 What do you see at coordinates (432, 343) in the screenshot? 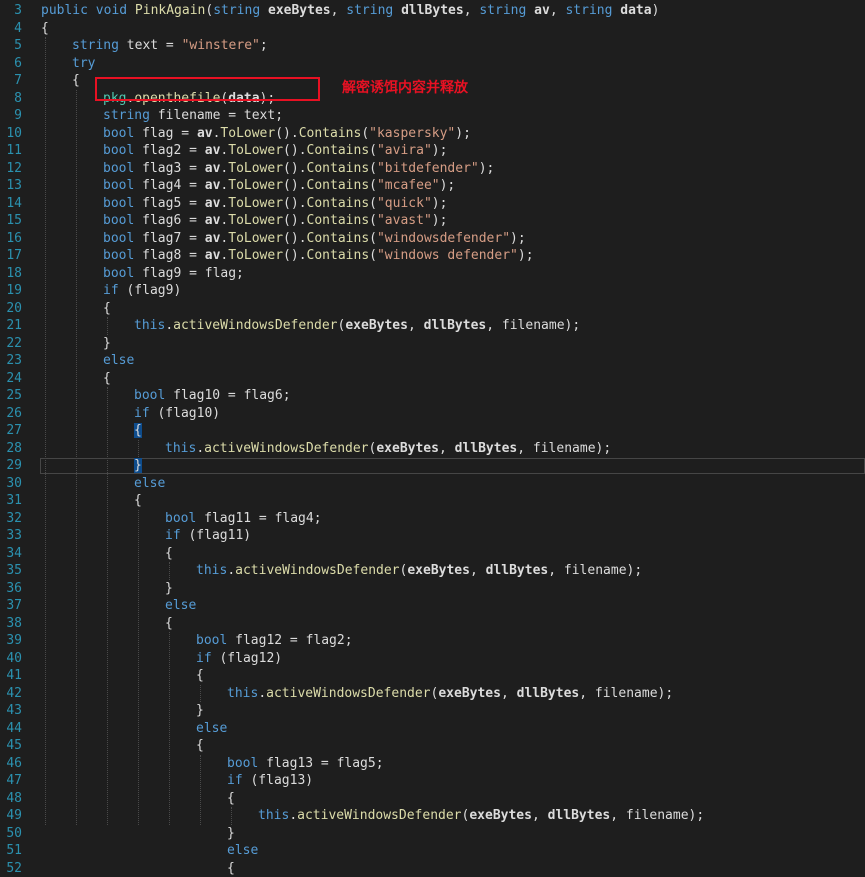
I see `code-line: 22}` at bounding box center [432, 343].